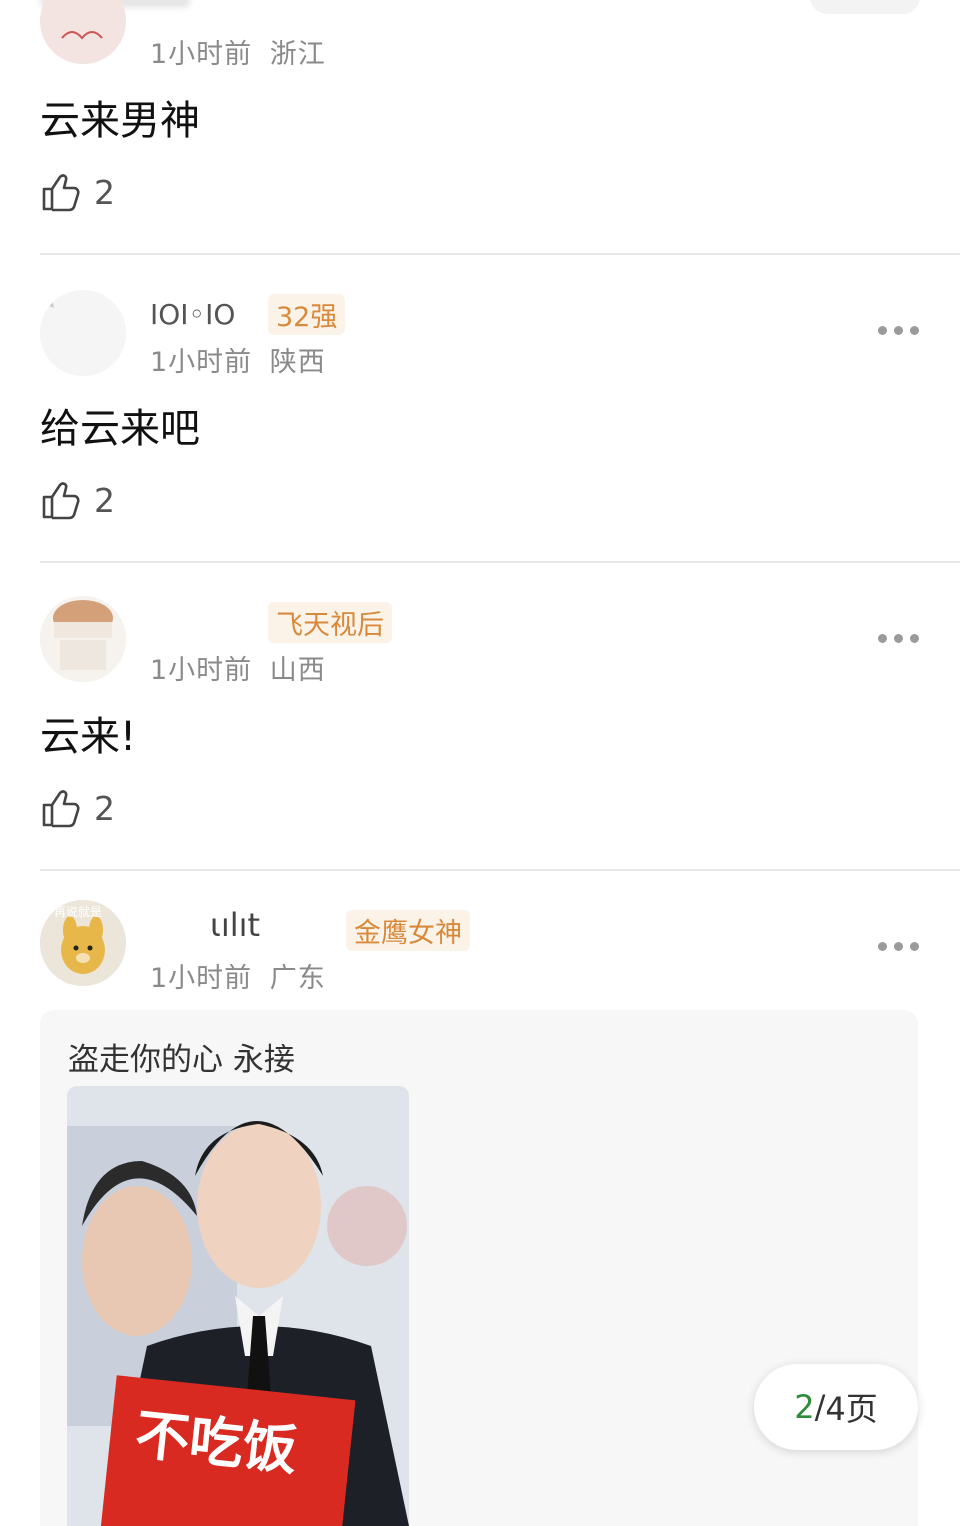 The height and width of the screenshot is (1526, 960). I want to click on comment-meta: 1小时前 广东, so click(238, 975).